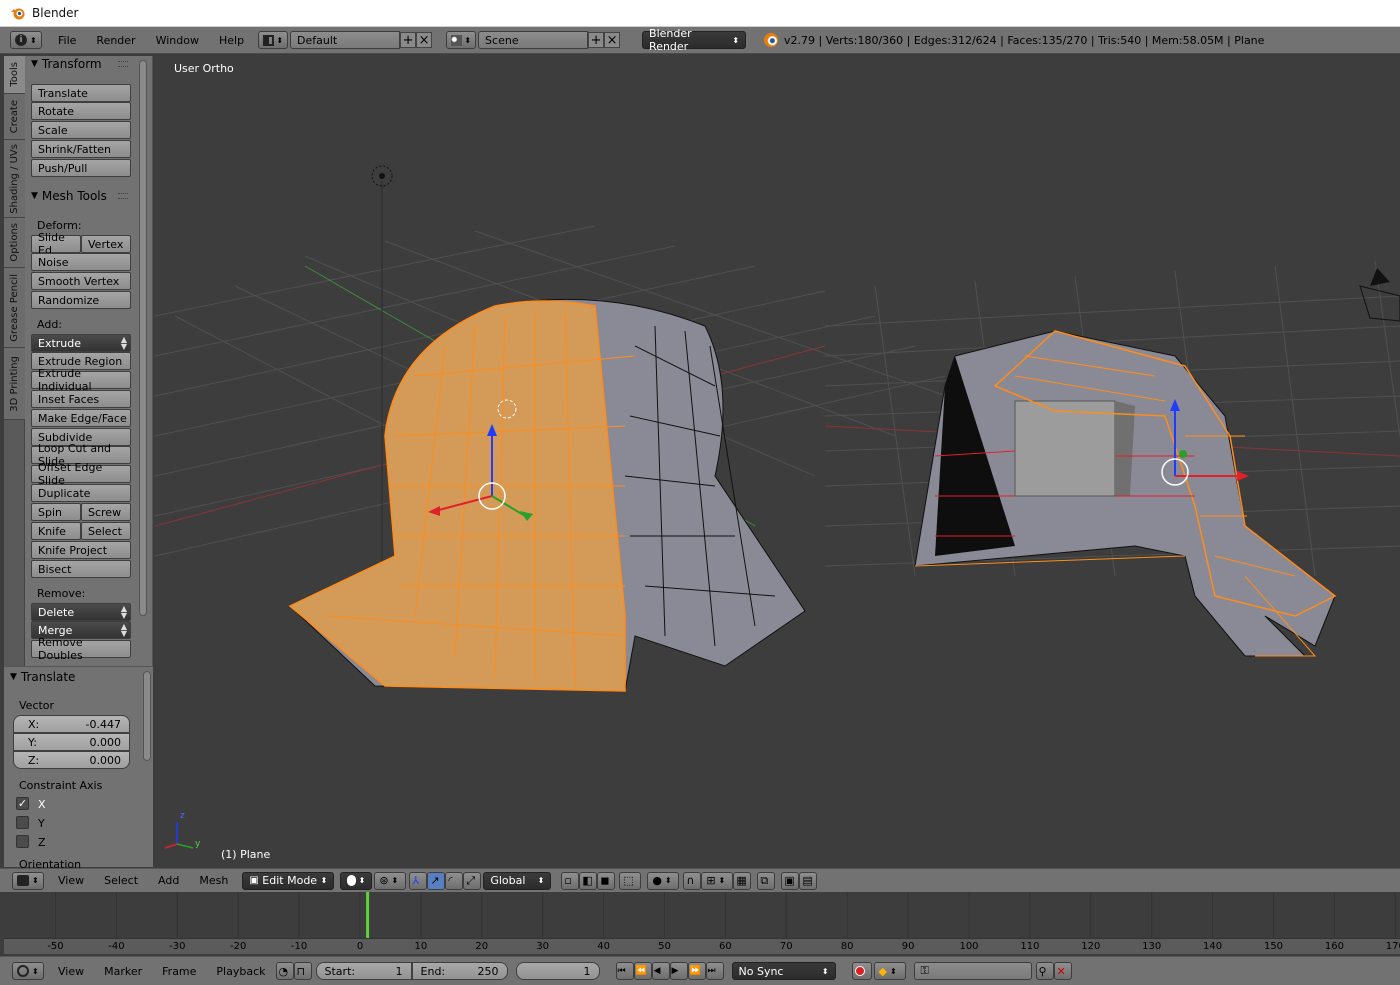  I want to click on keying-mode-select: ◆ ⬍, so click(889, 971).